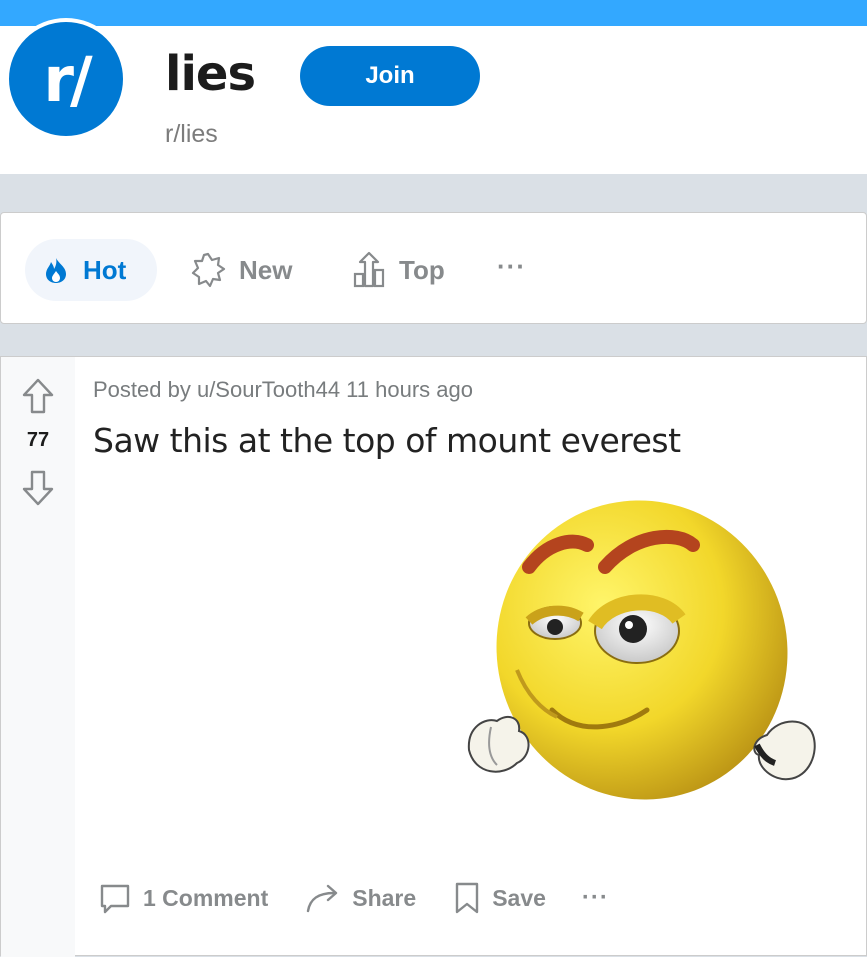 This screenshot has width=867, height=957. Describe the element at coordinates (115, 899) in the screenshot. I see `comment-bubble-icon` at that location.